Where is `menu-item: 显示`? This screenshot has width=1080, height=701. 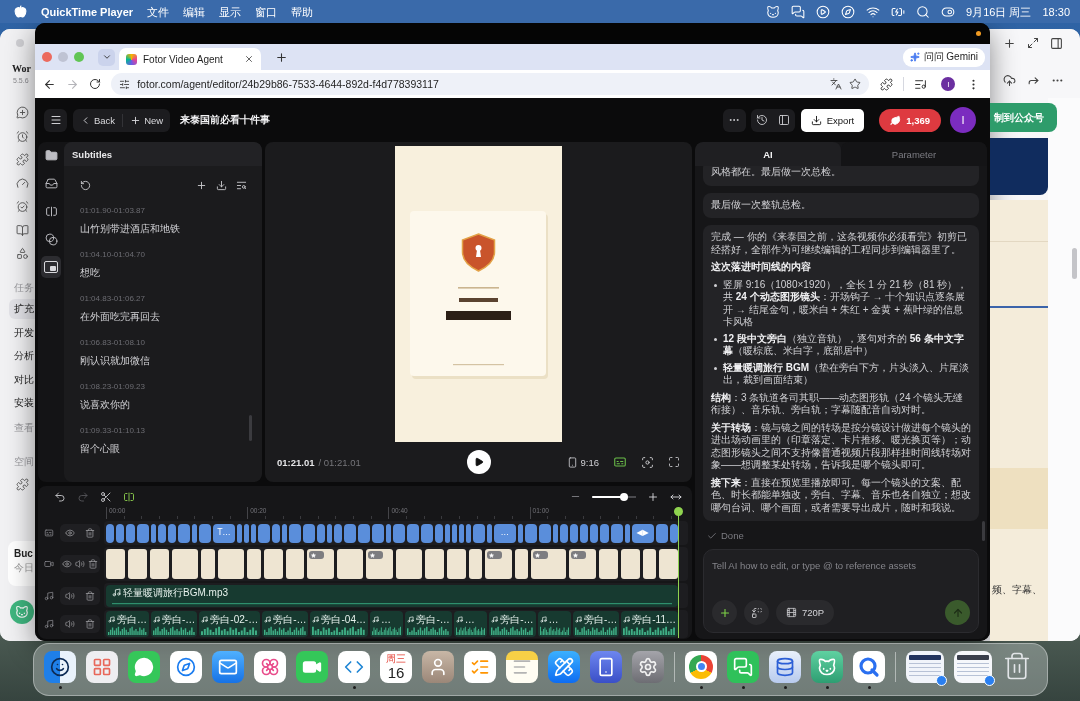
menu-item: 显示 is located at coordinates (230, 11).